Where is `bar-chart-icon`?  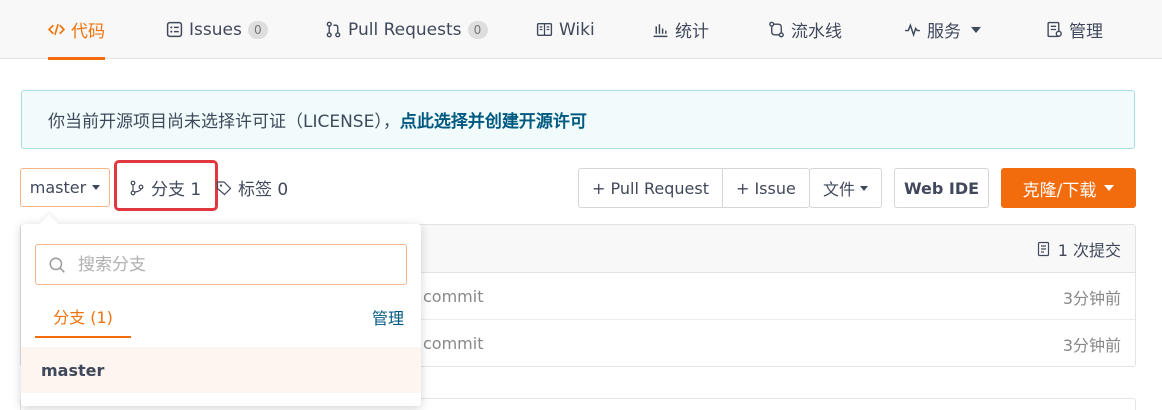
bar-chart-icon is located at coordinates (660, 31).